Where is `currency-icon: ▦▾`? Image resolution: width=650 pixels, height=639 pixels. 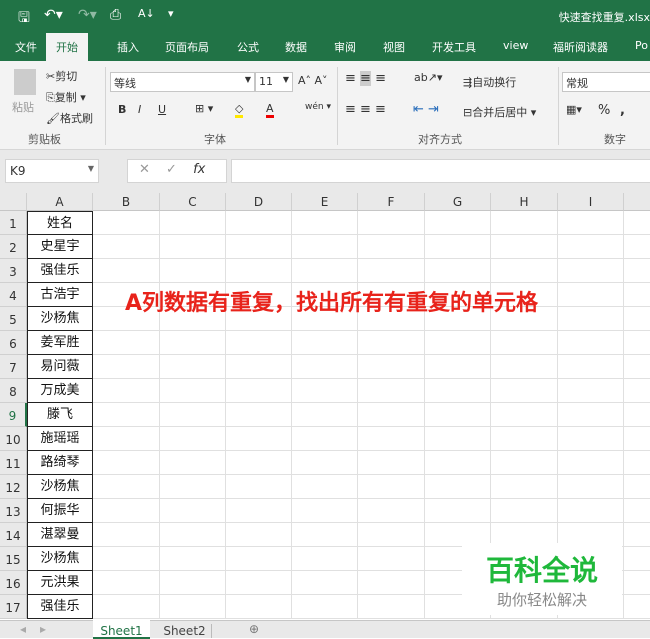
currency-icon: ▦▾ is located at coordinates (574, 109).